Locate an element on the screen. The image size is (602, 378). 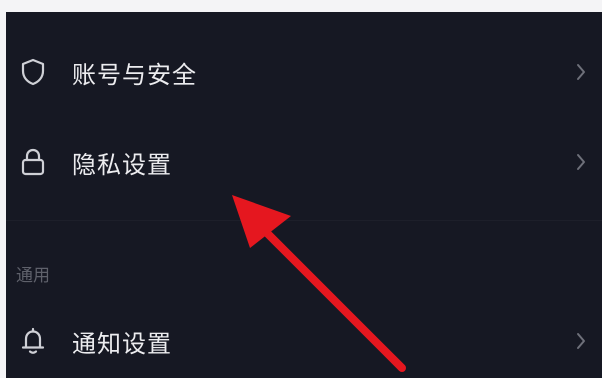
settings-item-label: 隐私设置 is located at coordinates (122, 164).